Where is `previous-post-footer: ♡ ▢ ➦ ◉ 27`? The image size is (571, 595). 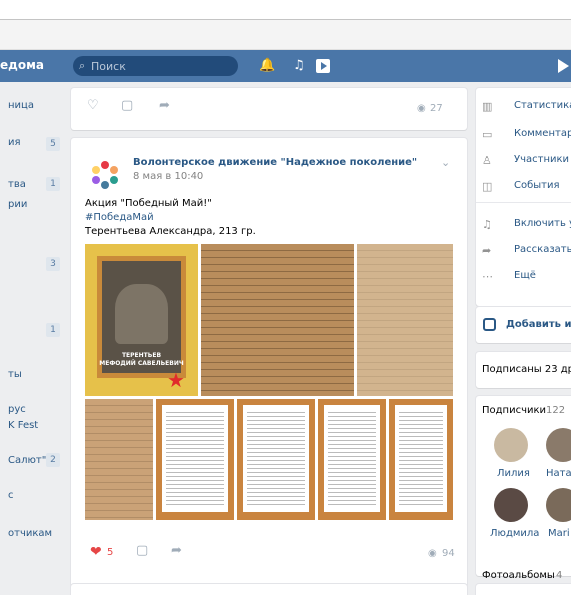 previous-post-footer: ♡ ▢ ➦ ◉ 27 is located at coordinates (269, 109).